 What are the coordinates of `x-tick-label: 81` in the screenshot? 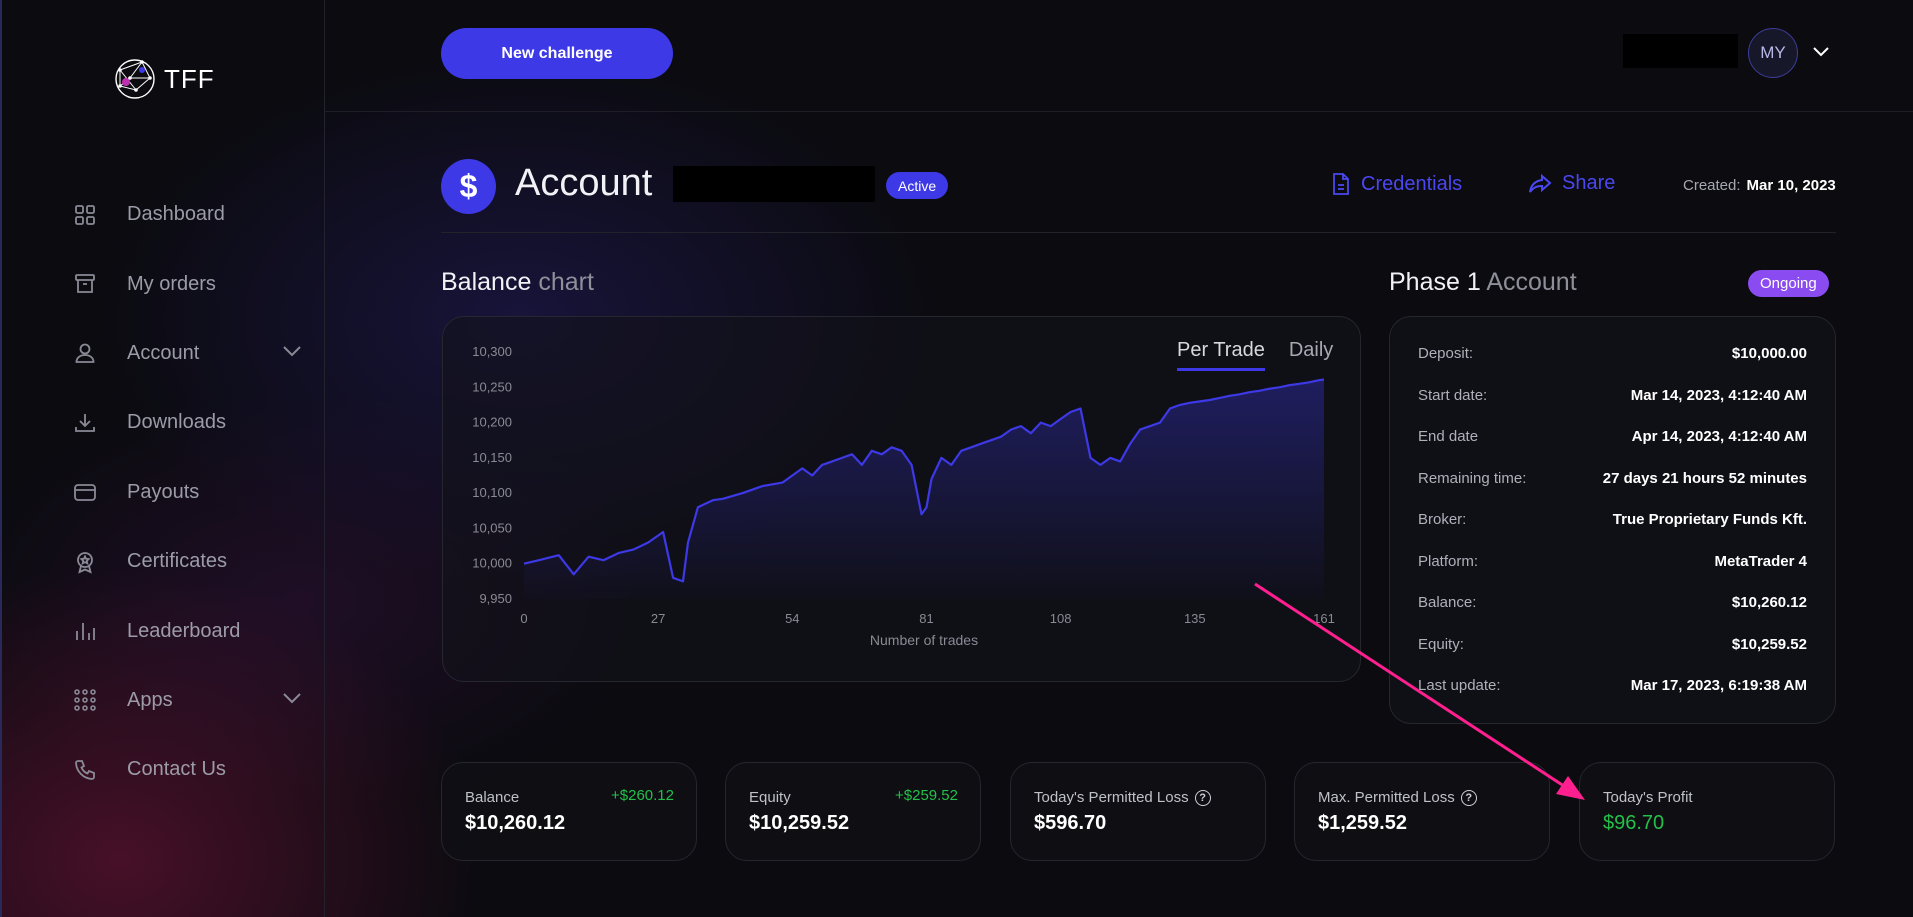 It's located at (926, 618).